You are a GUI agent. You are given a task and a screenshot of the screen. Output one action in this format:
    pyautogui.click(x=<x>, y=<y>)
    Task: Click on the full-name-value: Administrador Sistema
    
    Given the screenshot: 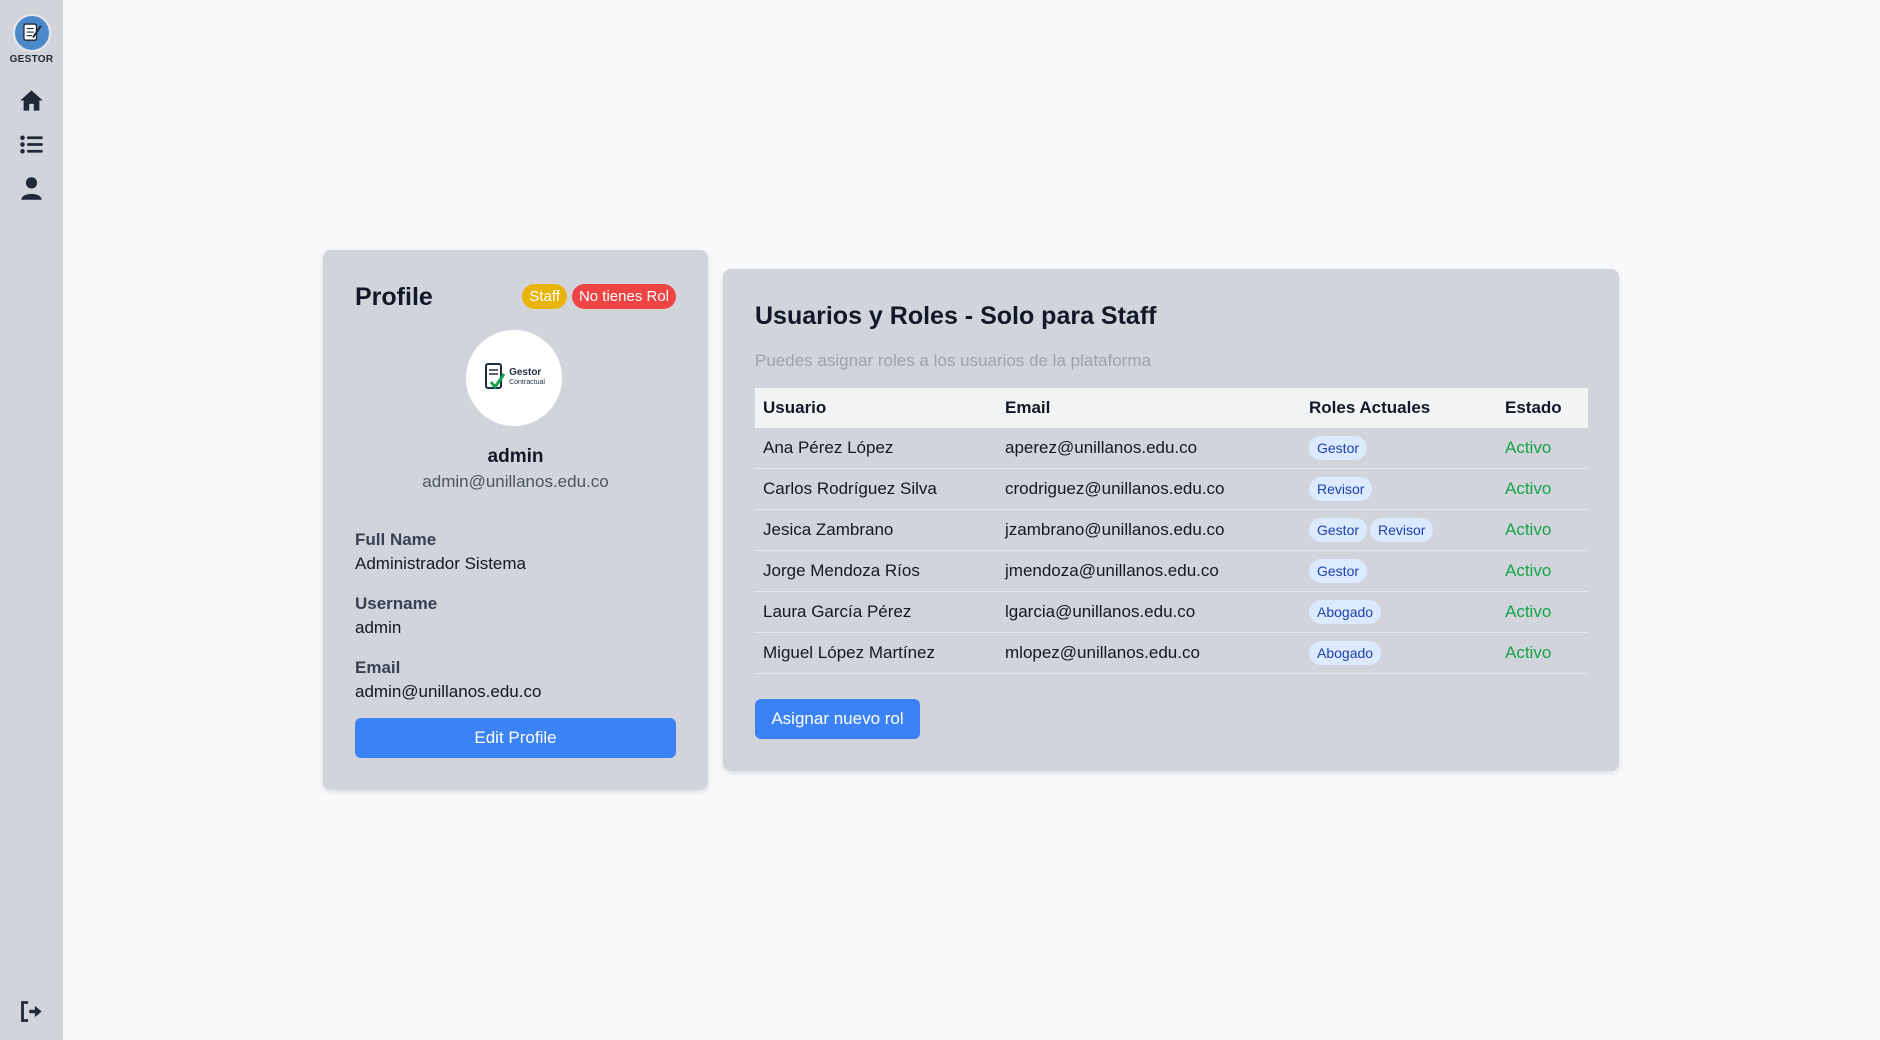 What is the action you would take?
    pyautogui.click(x=441, y=563)
    